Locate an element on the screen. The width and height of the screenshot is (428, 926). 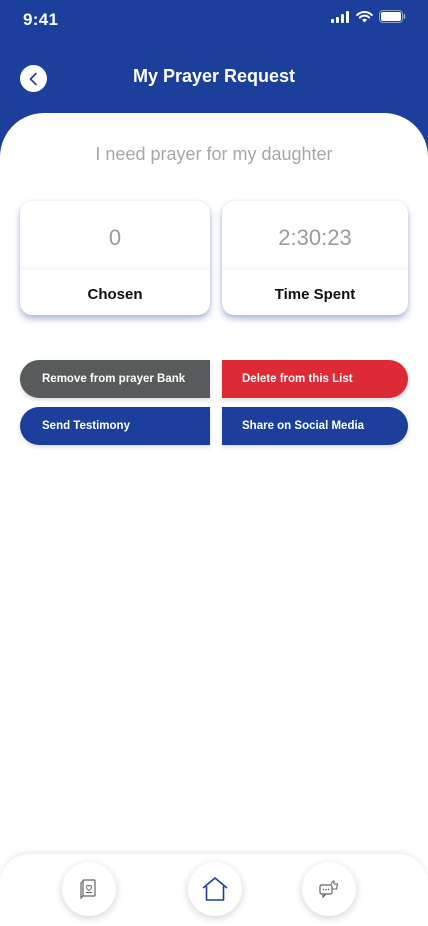
nav-prayer-book-button is located at coordinates (89, 889).